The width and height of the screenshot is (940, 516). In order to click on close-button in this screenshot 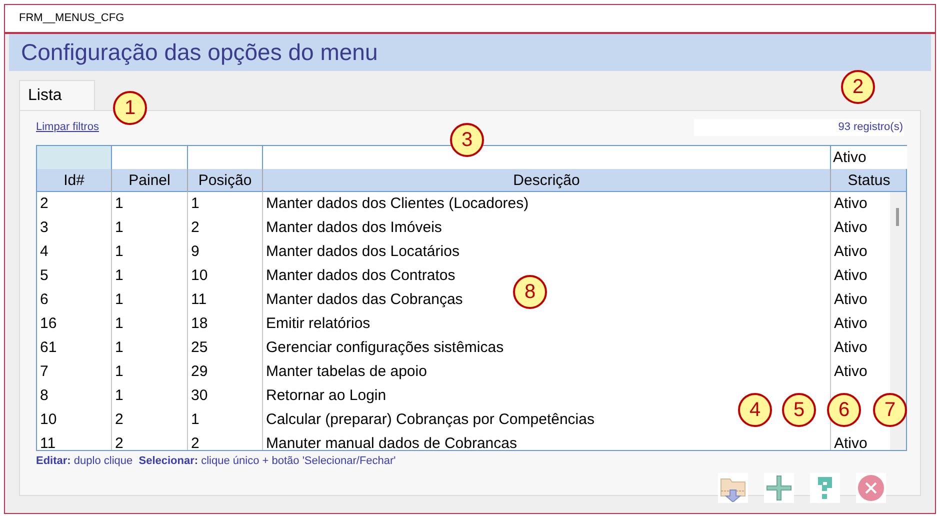, I will do `click(871, 488)`.